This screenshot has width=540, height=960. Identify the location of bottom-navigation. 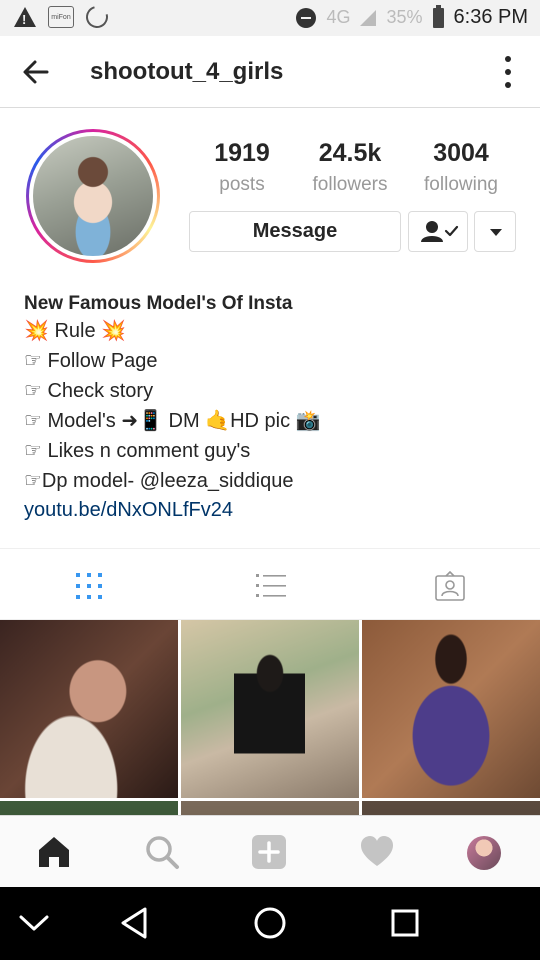
(270, 851).